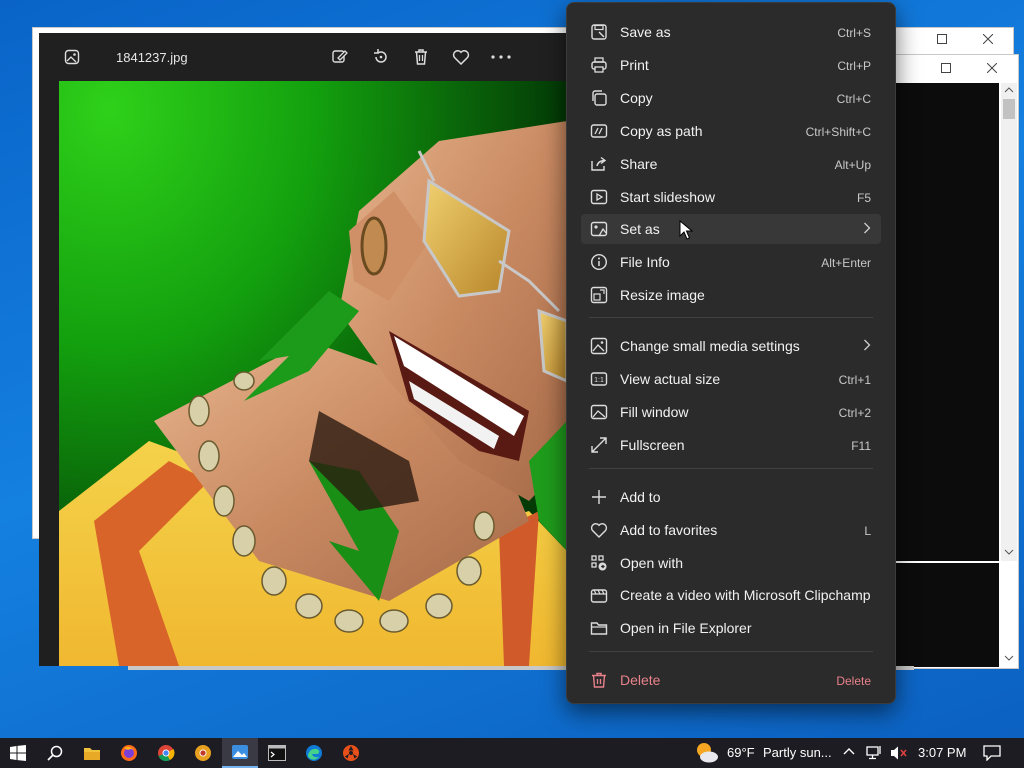 The height and width of the screenshot is (768, 1024). Describe the element at coordinates (351, 753) in the screenshot. I see `radiation-app-icon` at that location.